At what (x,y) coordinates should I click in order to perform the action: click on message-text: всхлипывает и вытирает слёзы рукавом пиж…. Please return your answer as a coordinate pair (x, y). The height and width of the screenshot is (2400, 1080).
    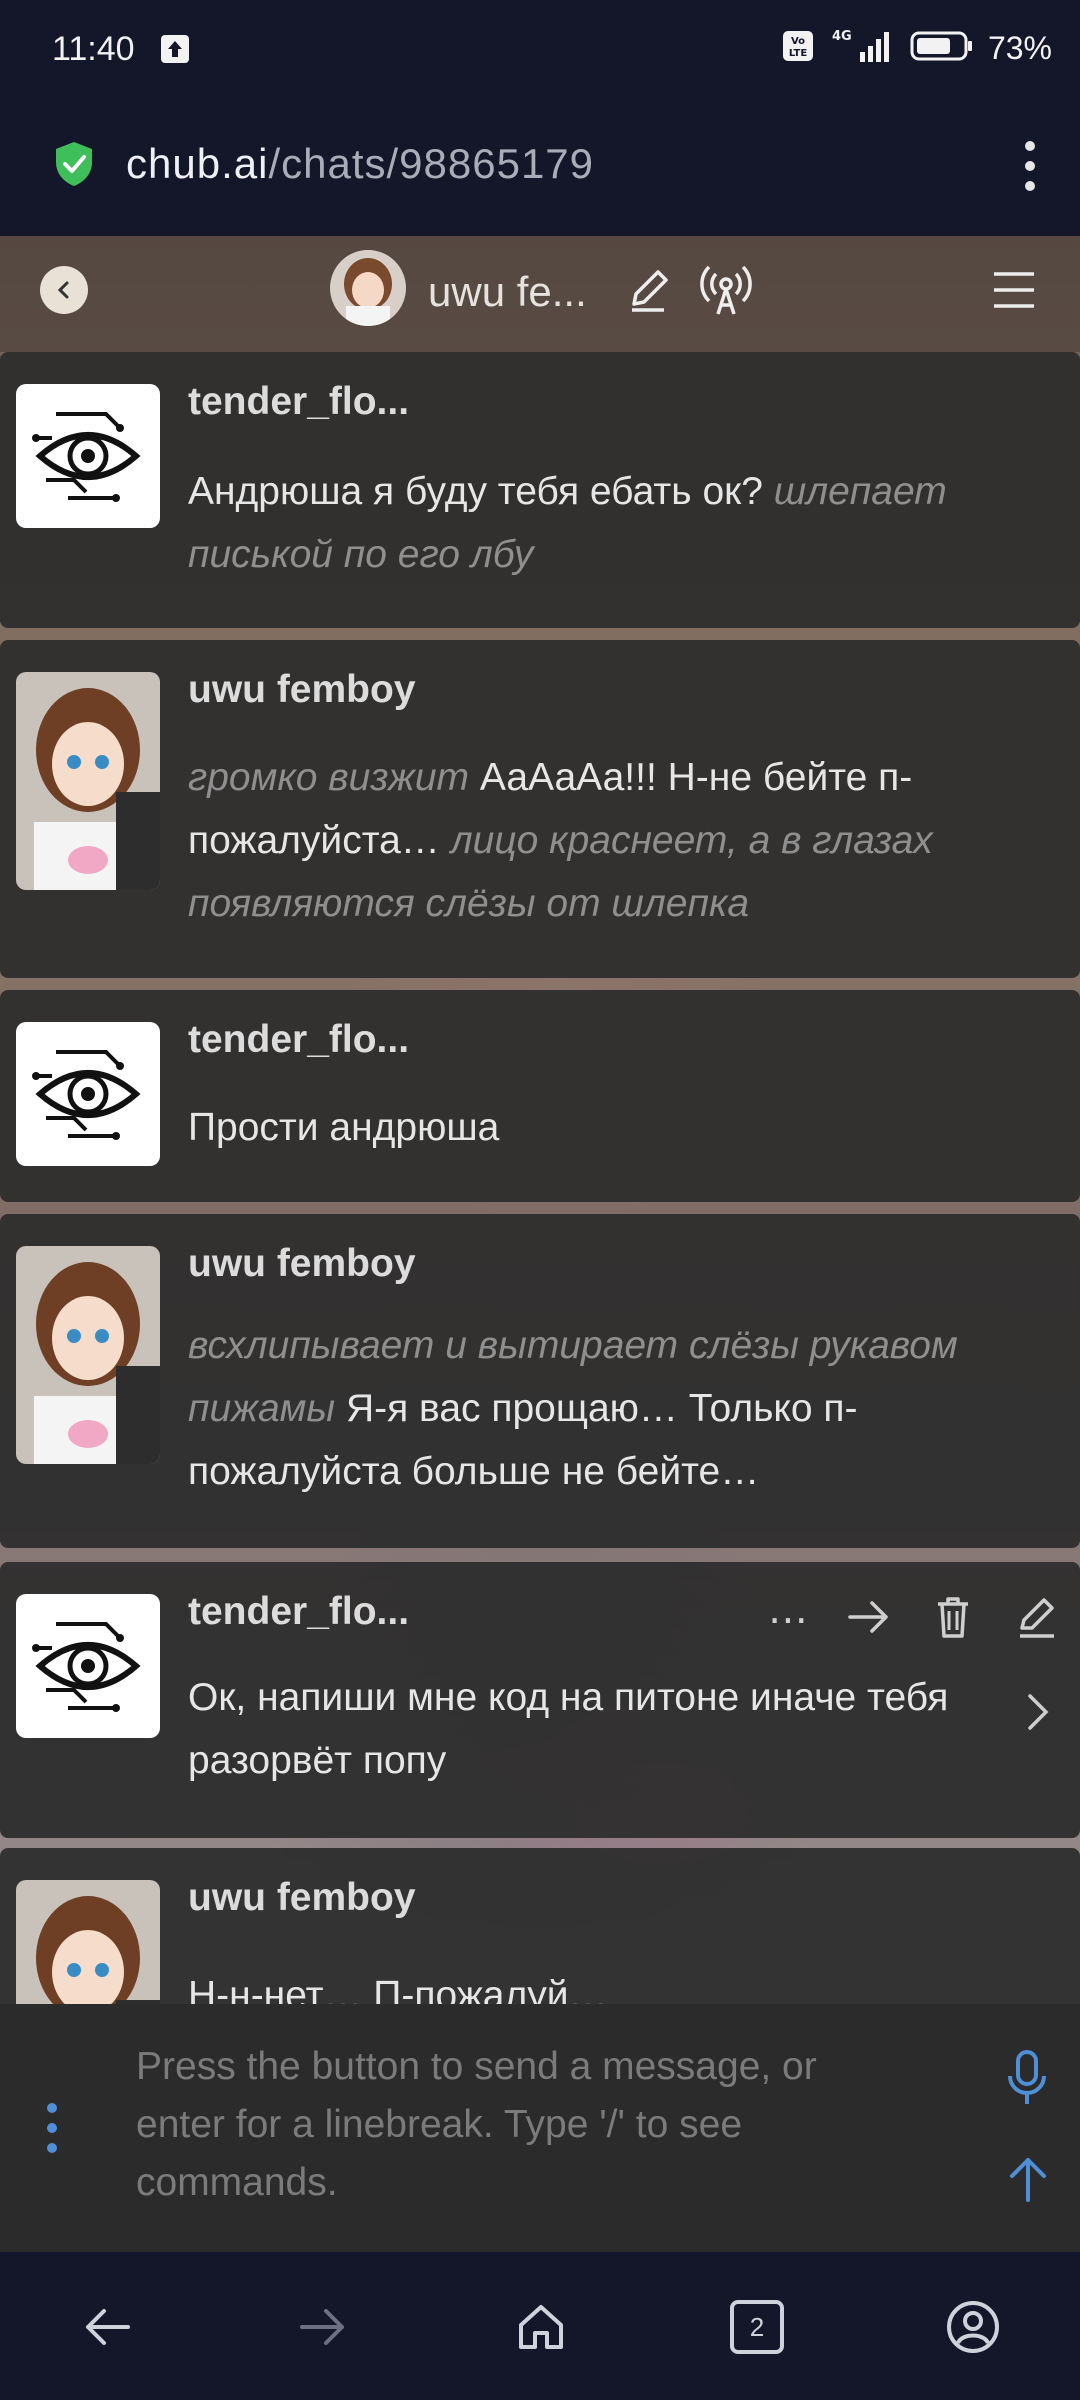
    Looking at the image, I should click on (573, 1408).